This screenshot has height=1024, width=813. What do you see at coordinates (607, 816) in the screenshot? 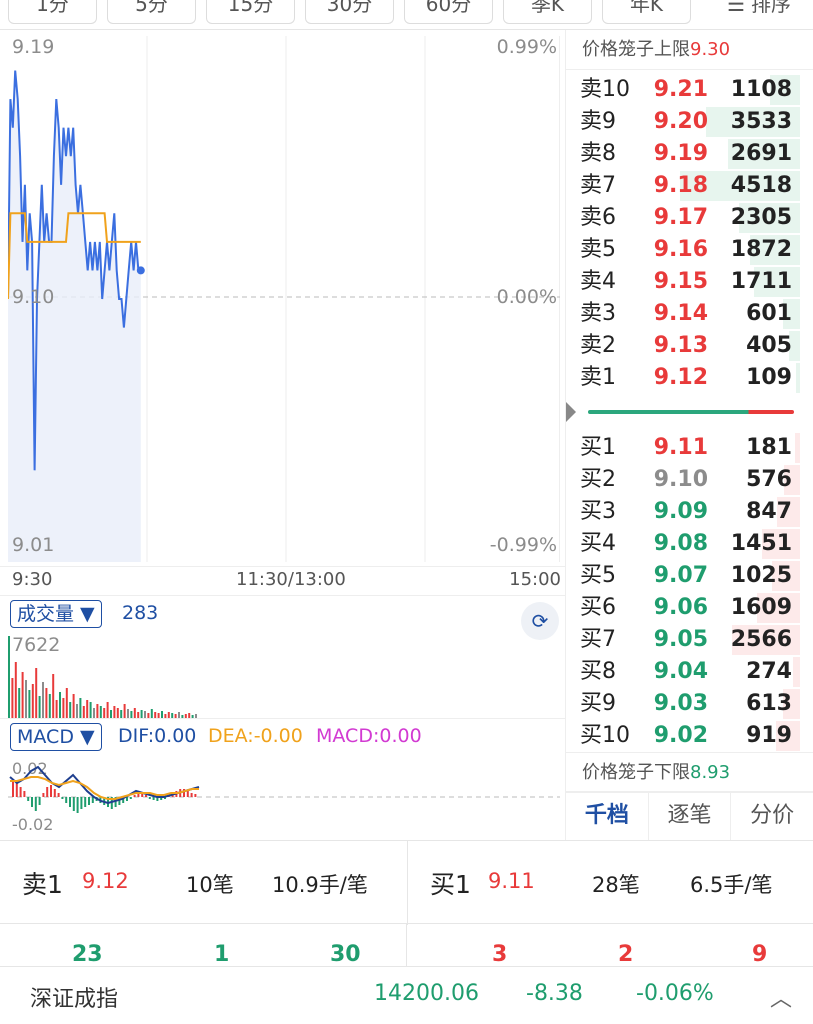
I see `tab-depth: 千档` at bounding box center [607, 816].